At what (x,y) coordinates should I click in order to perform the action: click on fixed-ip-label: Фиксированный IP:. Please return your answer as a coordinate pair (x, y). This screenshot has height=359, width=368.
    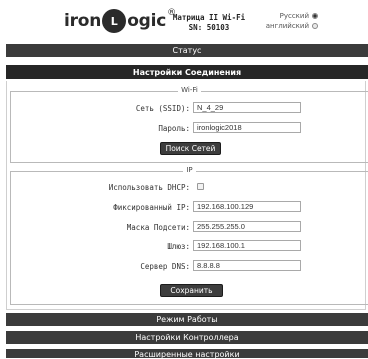
    Looking at the image, I should click on (151, 207).